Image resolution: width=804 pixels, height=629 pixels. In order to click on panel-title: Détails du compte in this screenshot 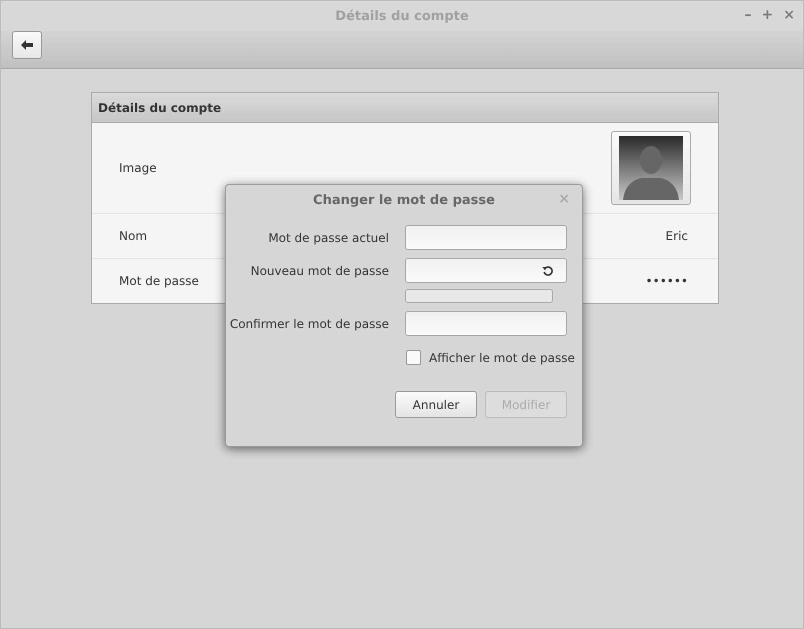, I will do `click(160, 107)`.